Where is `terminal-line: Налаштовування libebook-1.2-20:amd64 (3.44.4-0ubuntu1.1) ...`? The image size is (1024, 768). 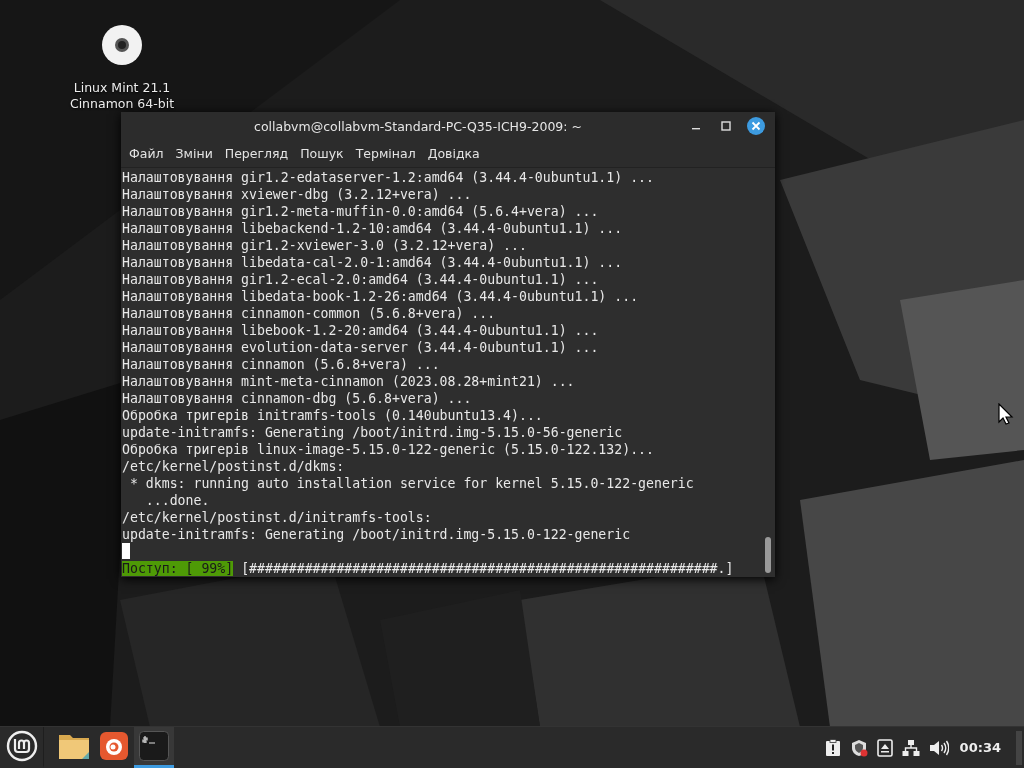 terminal-line: Налаштовування libebook-1.2-20:amd64 (3.44.4-0ubuntu1.1) ... is located at coordinates (361, 330).